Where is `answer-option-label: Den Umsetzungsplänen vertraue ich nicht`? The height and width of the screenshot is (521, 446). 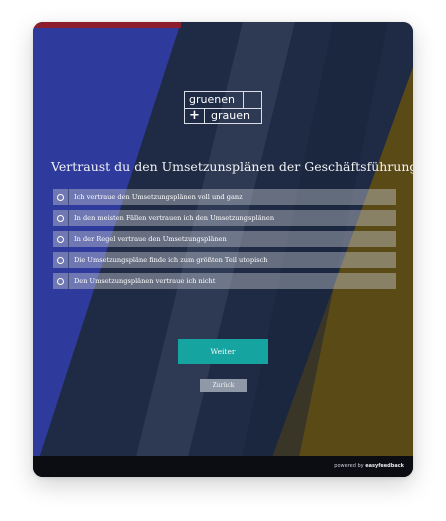
answer-option-label: Den Umsetzungsplänen vertraue ich nicht is located at coordinates (145, 281).